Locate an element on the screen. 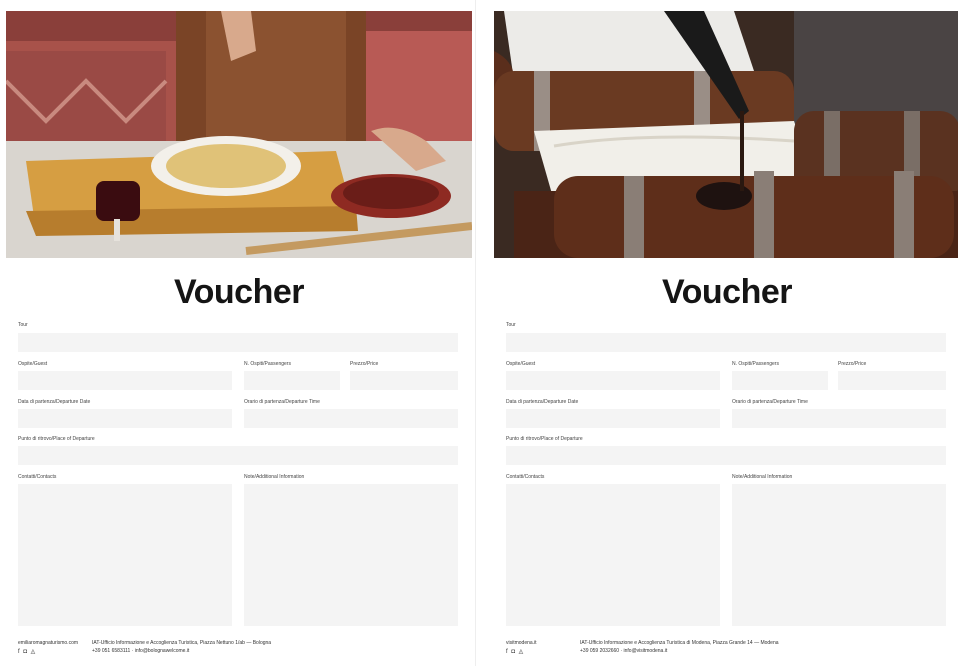  footer-website: emiliaromagnaturismo.com is located at coordinates (48, 643).